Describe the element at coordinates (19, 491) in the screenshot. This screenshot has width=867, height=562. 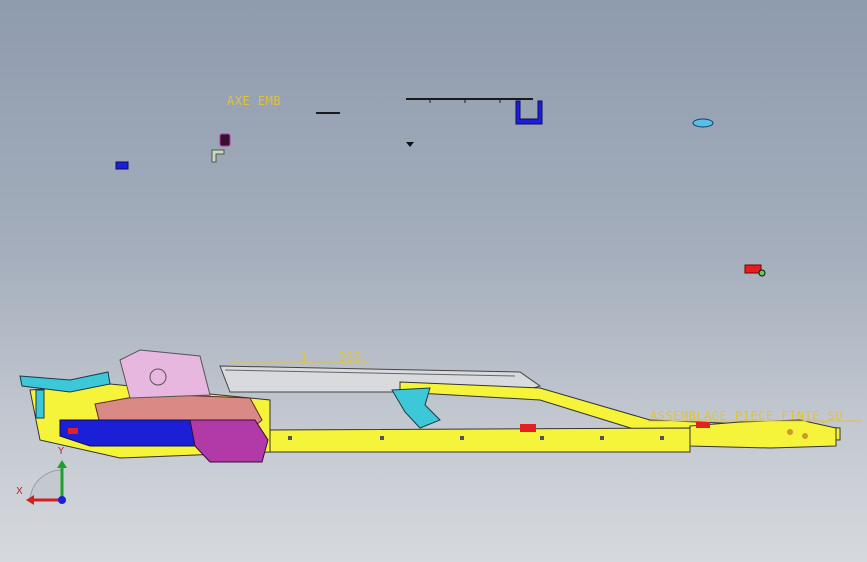
I see `axis-x-label: X` at that location.